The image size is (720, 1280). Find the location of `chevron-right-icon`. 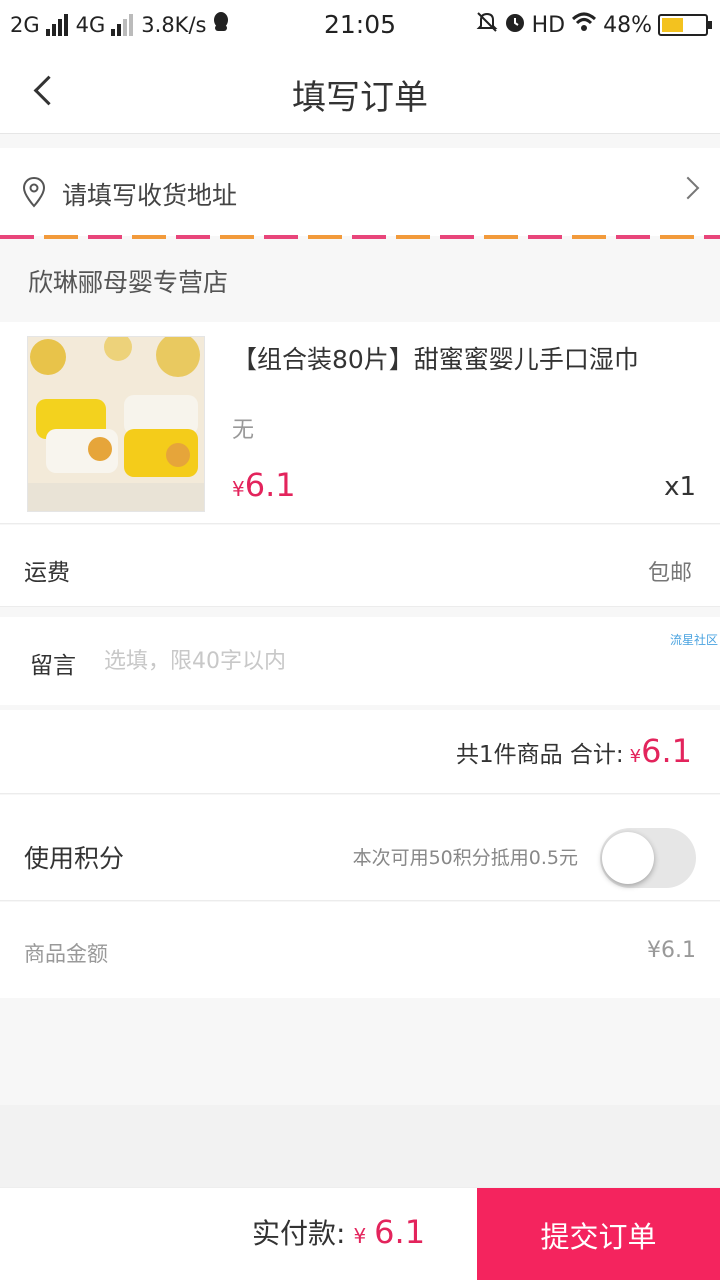

chevron-right-icon is located at coordinates (688, 188).